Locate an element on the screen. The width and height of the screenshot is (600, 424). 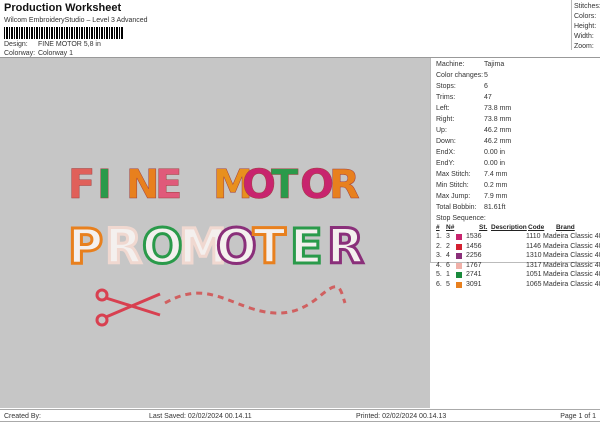
column-header: Brand is located at coordinates (565, 227).